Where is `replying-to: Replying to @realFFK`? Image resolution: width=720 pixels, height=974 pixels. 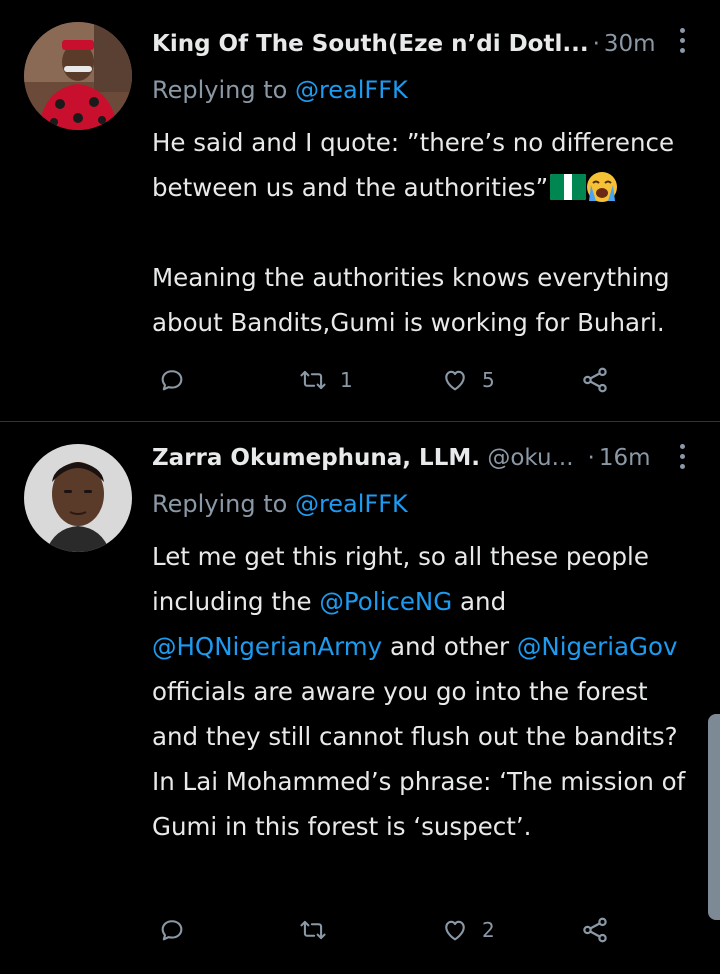
replying-to: Replying to @realFFK is located at coordinates (280, 504).